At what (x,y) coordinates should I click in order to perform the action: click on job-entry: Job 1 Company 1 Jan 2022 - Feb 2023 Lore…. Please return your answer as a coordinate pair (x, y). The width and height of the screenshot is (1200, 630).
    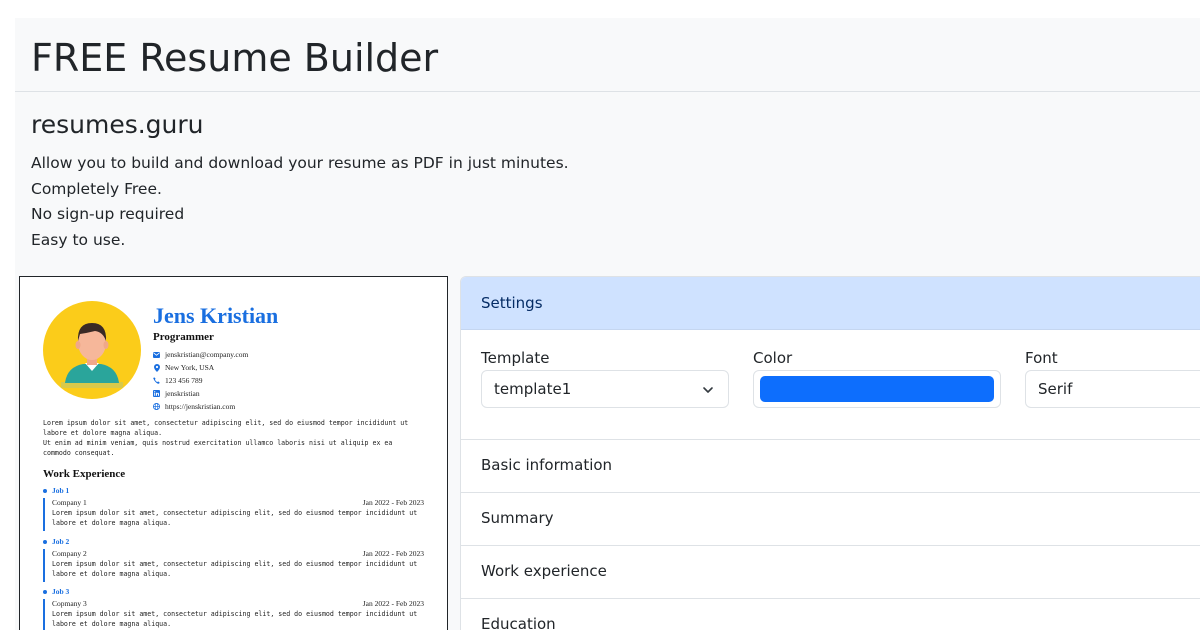
    Looking at the image, I should click on (233, 511).